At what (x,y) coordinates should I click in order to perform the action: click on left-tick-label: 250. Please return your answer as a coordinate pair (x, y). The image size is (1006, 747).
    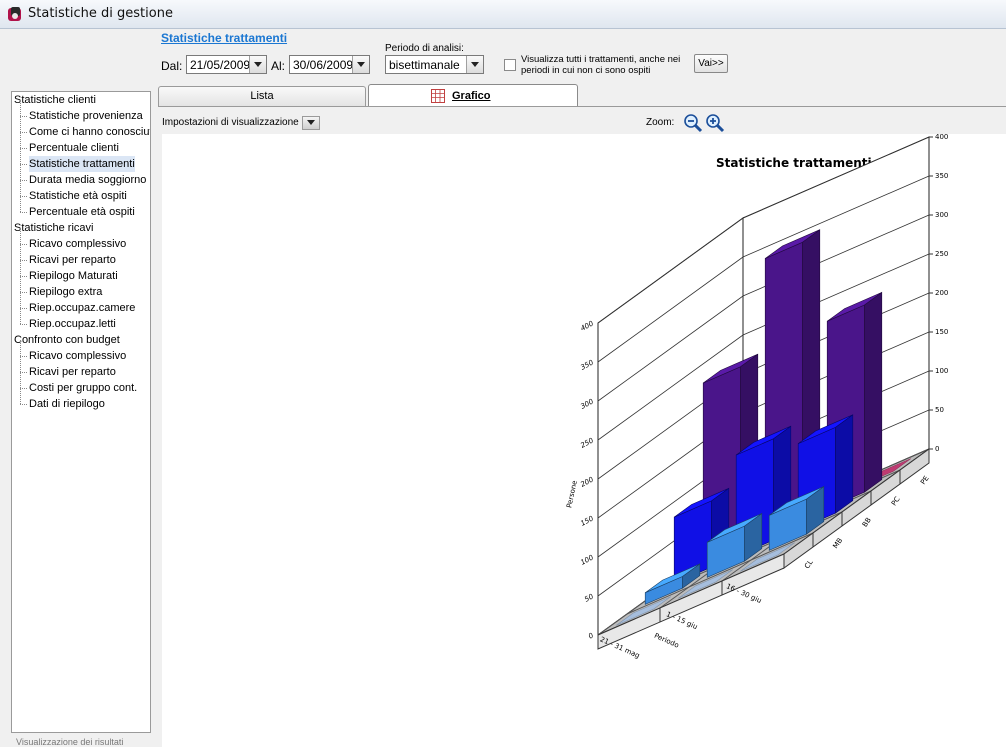
    Looking at the image, I should click on (587, 443).